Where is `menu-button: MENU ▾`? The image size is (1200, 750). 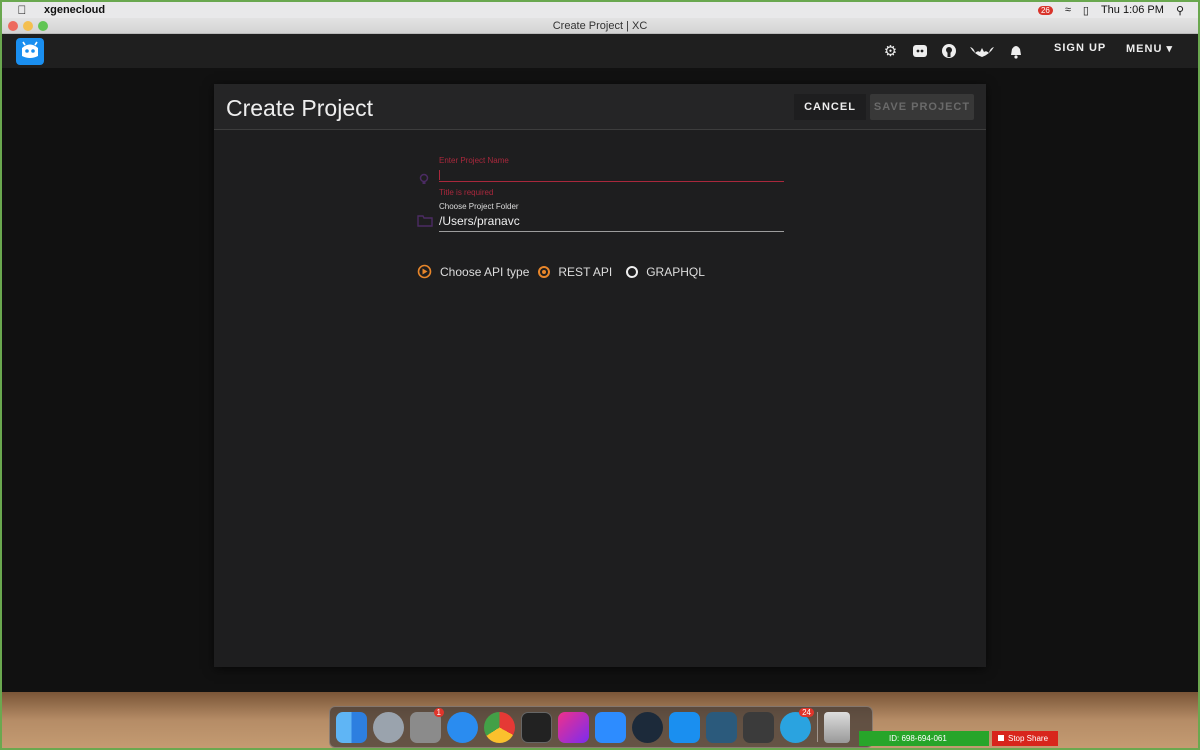 menu-button: MENU ▾ is located at coordinates (1149, 48).